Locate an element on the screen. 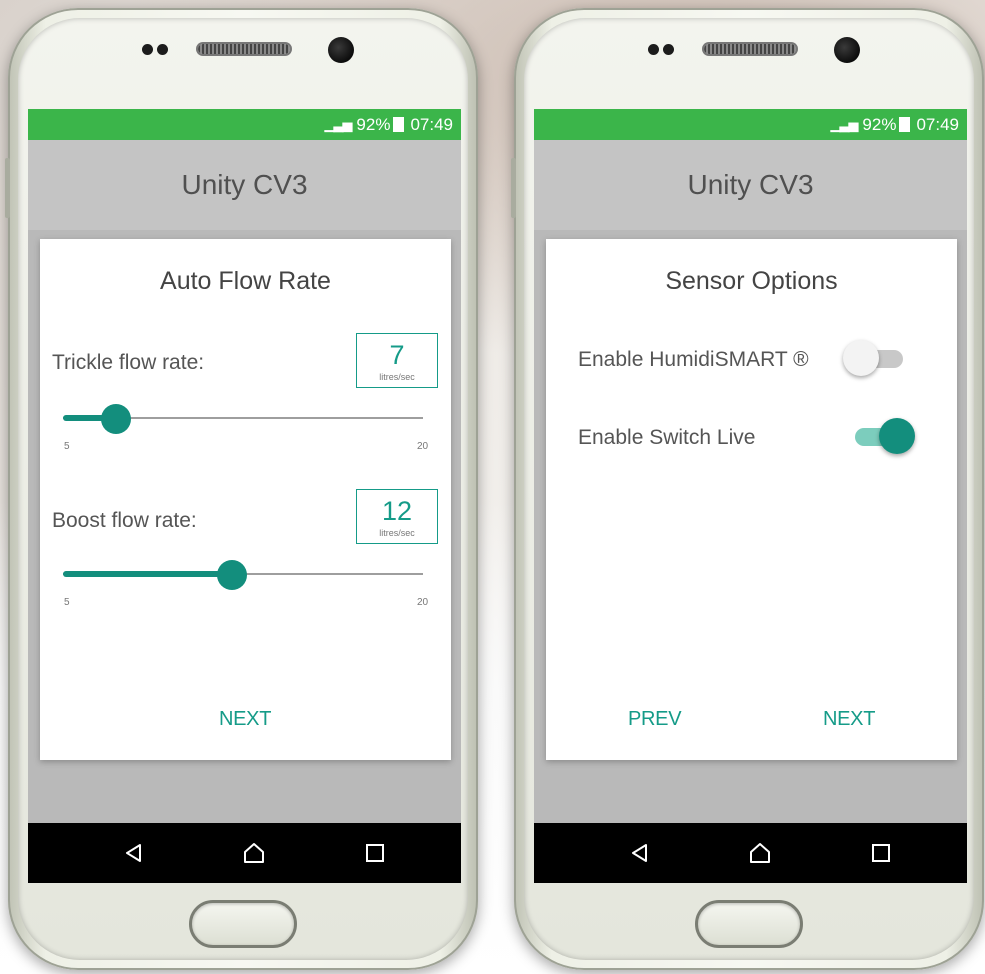  trickle-slider is located at coordinates (243, 419).